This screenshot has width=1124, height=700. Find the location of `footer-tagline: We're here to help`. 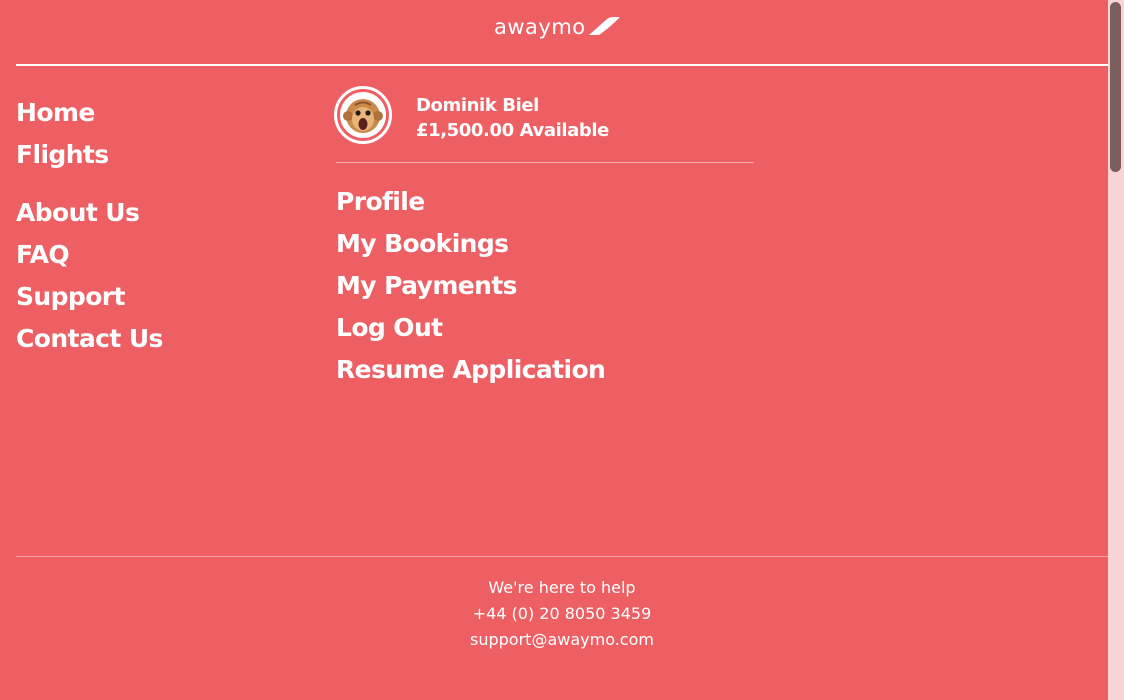

footer-tagline: We're here to help is located at coordinates (562, 587).